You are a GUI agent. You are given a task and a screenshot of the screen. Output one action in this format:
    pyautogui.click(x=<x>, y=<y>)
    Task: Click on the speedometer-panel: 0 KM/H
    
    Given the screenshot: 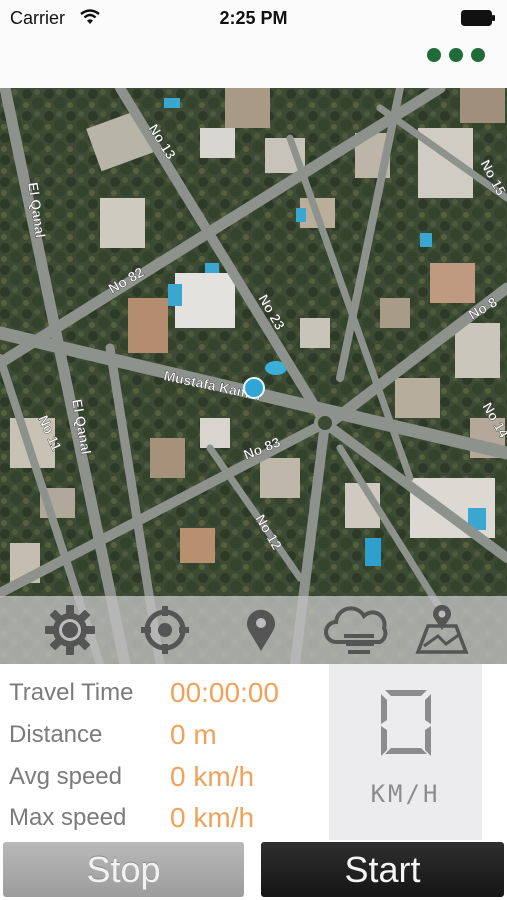 What is the action you would take?
    pyautogui.click(x=405, y=752)
    